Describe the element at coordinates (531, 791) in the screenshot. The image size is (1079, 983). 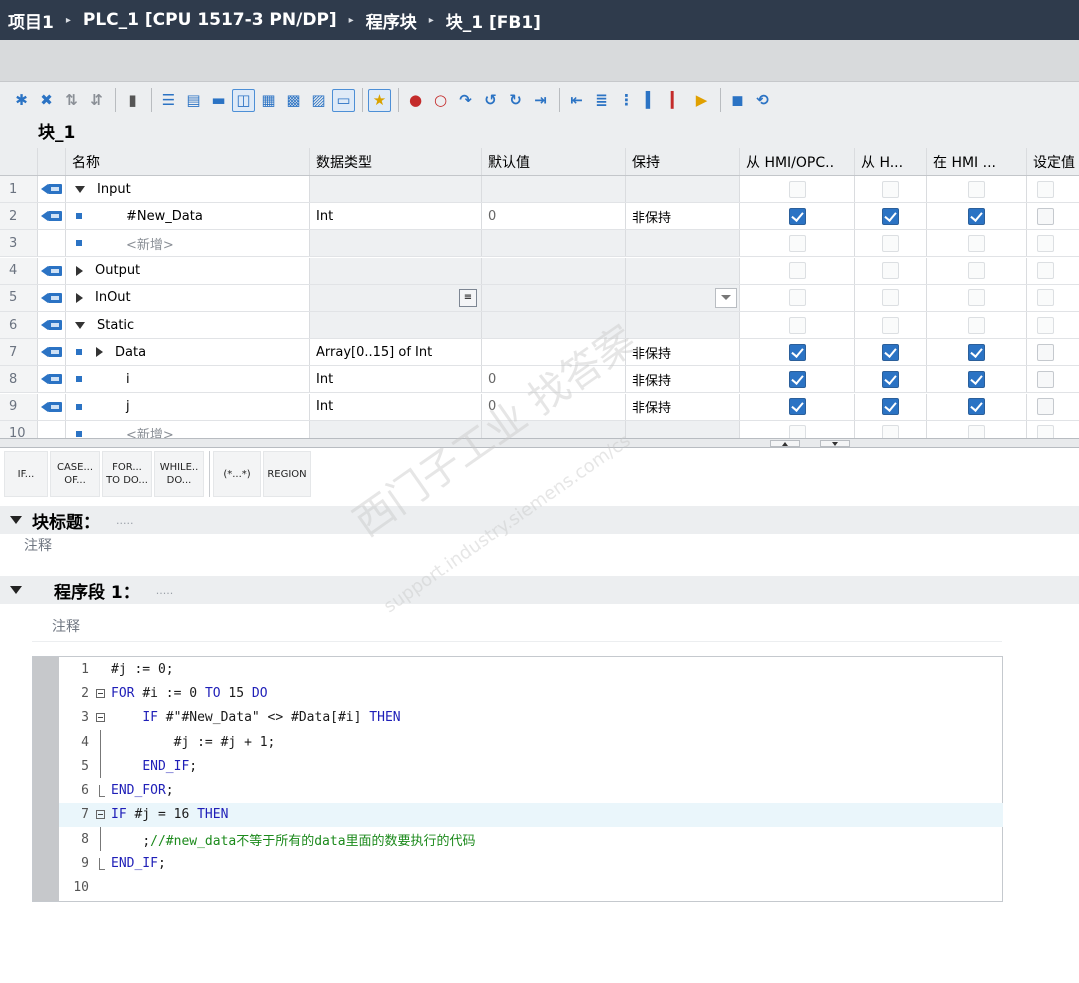
I see `code-line: 6 END_FOR;` at that location.